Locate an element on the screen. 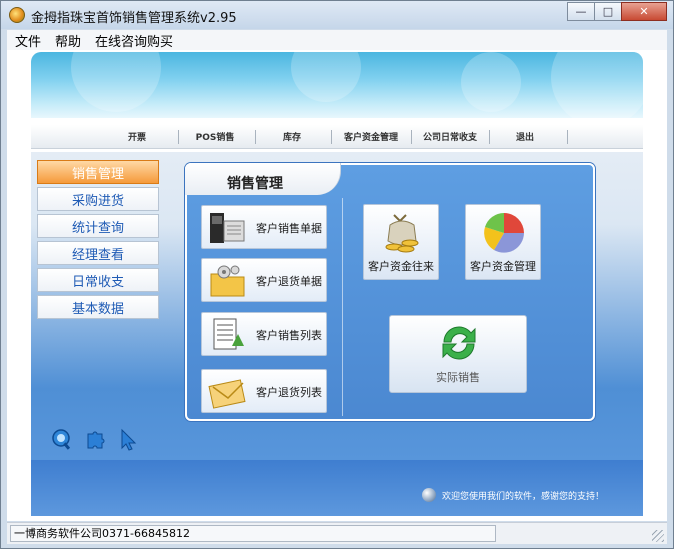 Image resolution: width=674 pixels, height=549 pixels. nav-exit: 退出 is located at coordinates (525, 136).